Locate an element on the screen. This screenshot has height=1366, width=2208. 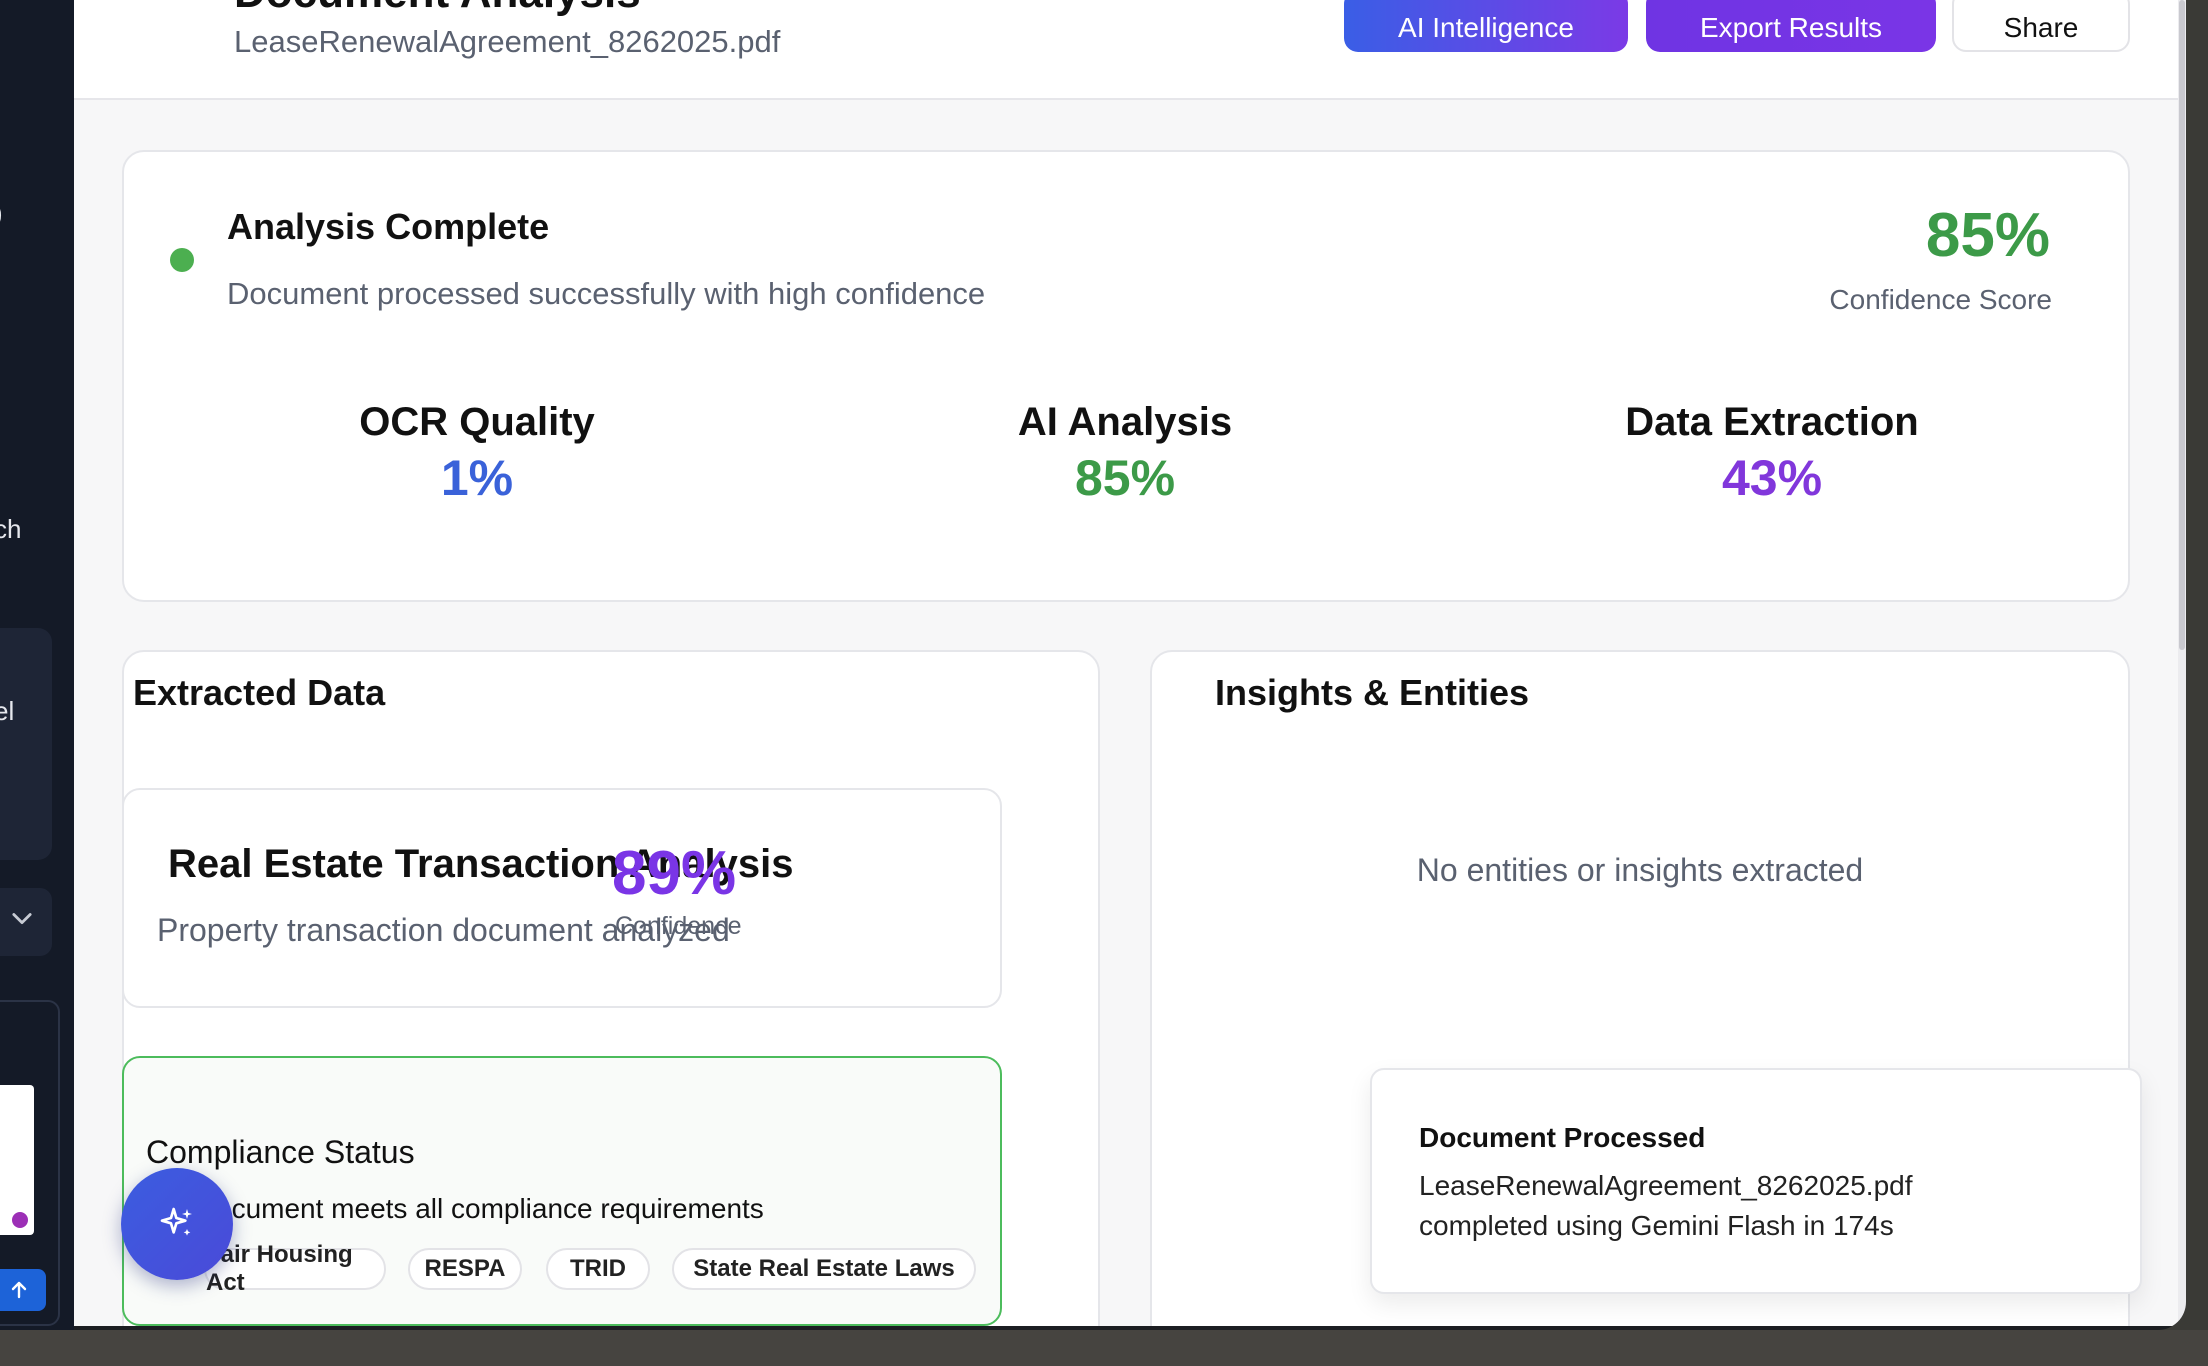
export-results-button: Export Results is located at coordinates (1791, 26).